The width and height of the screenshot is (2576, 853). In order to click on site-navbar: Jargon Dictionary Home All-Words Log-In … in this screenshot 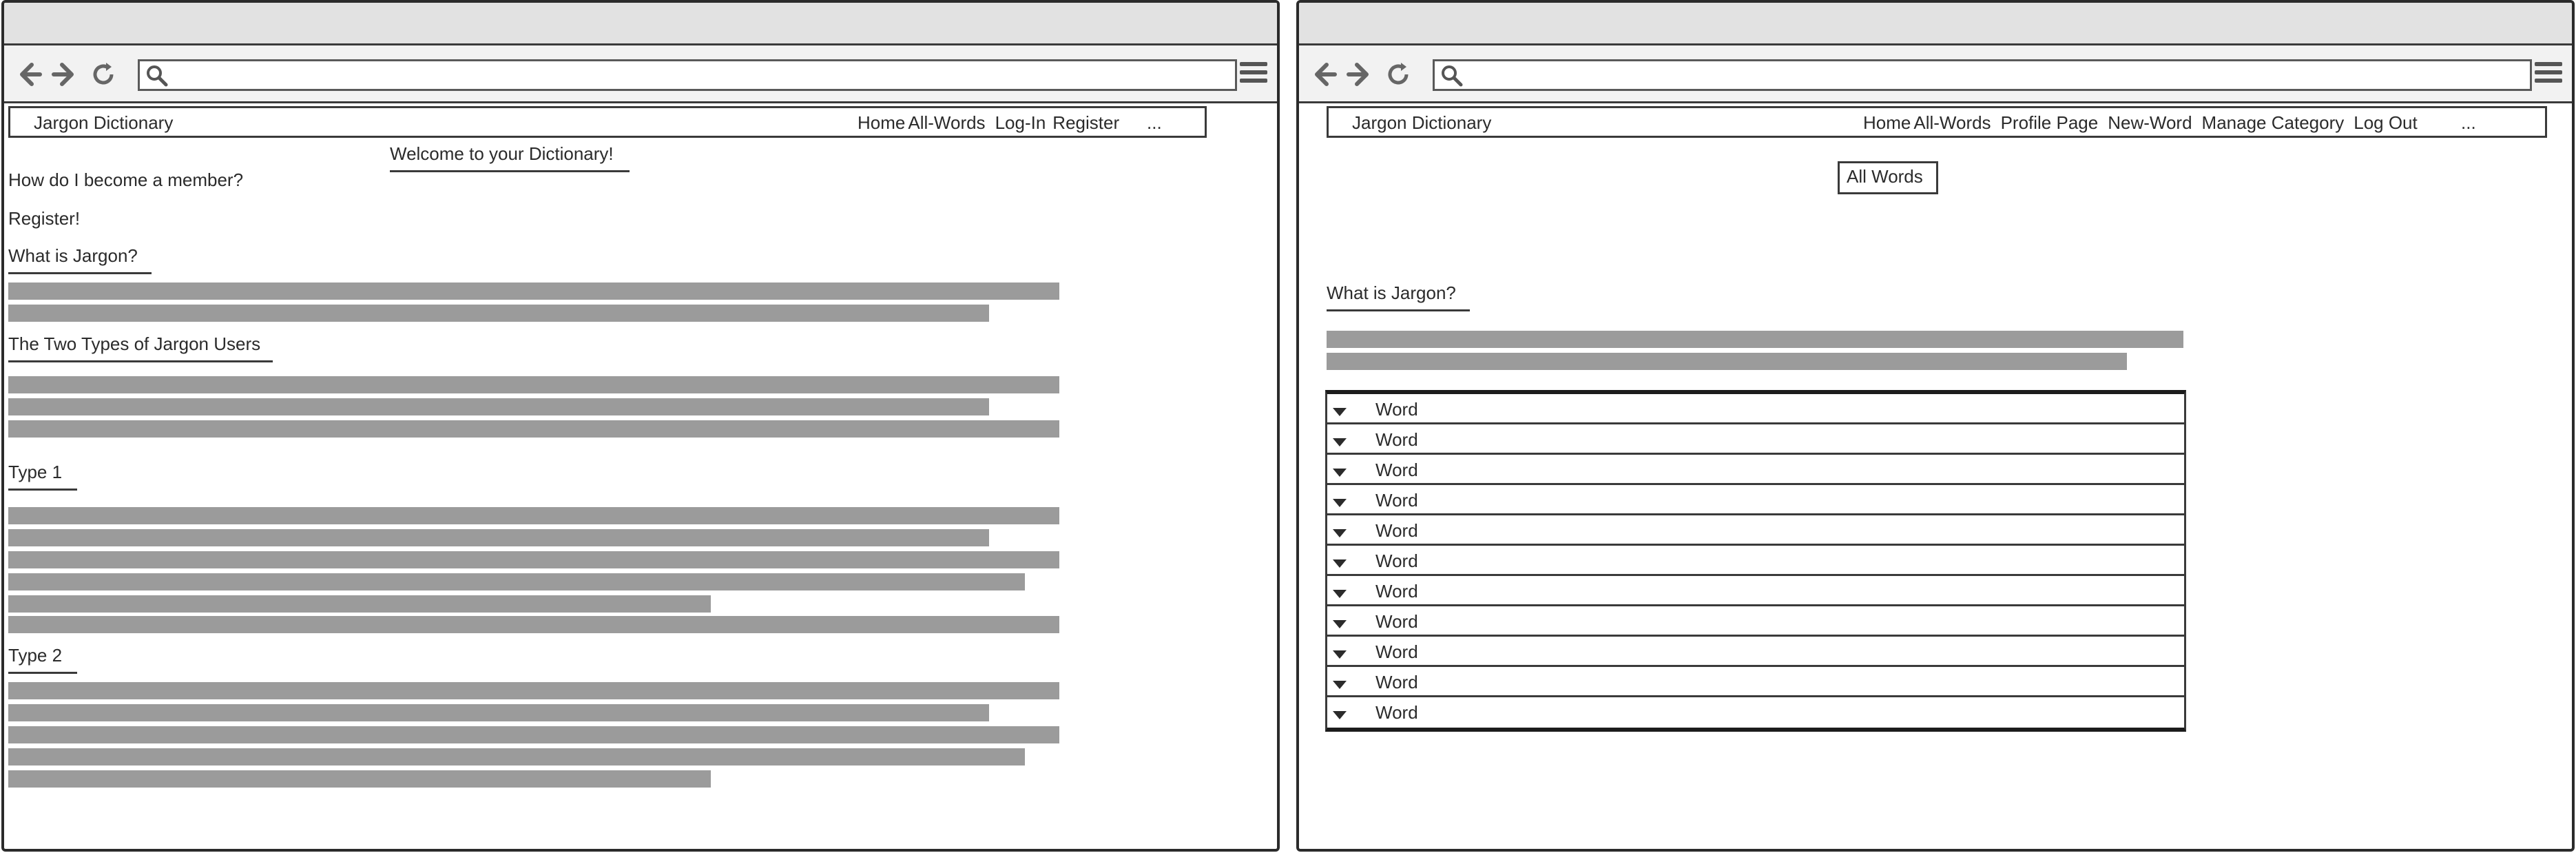, I will do `click(607, 122)`.